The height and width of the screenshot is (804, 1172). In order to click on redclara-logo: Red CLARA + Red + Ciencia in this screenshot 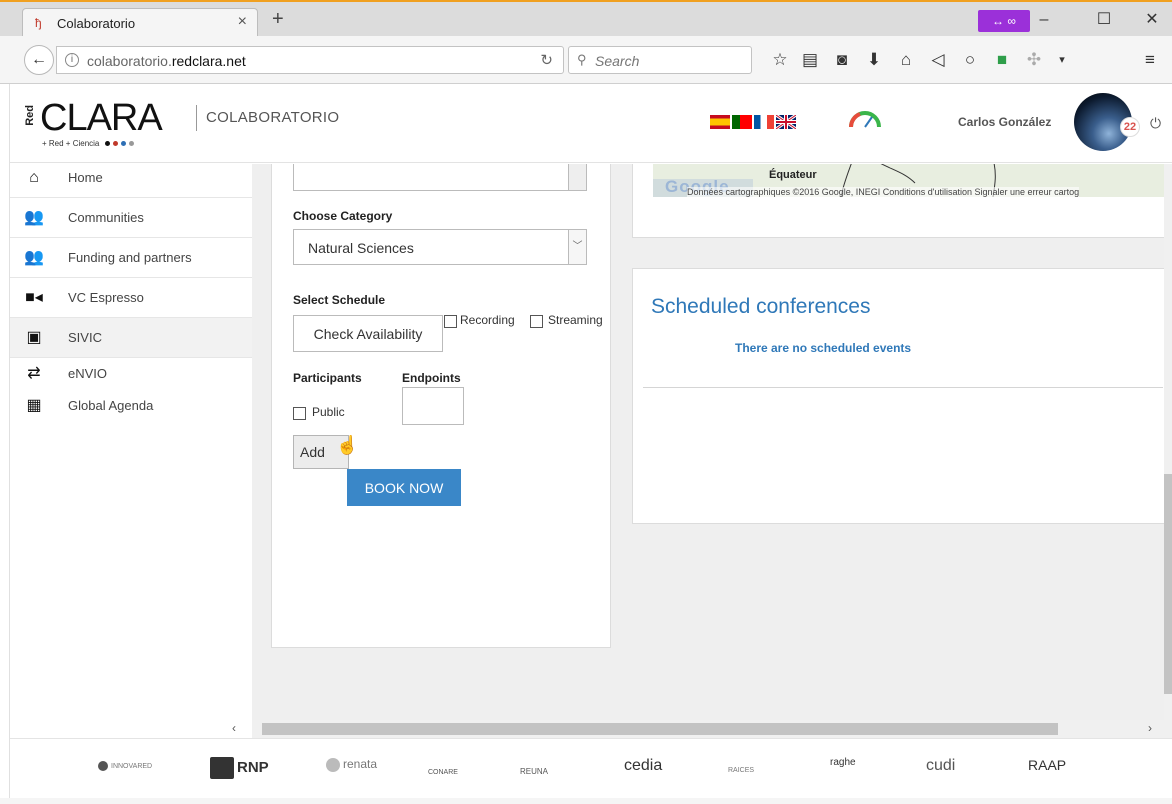, I will do `click(104, 124)`.